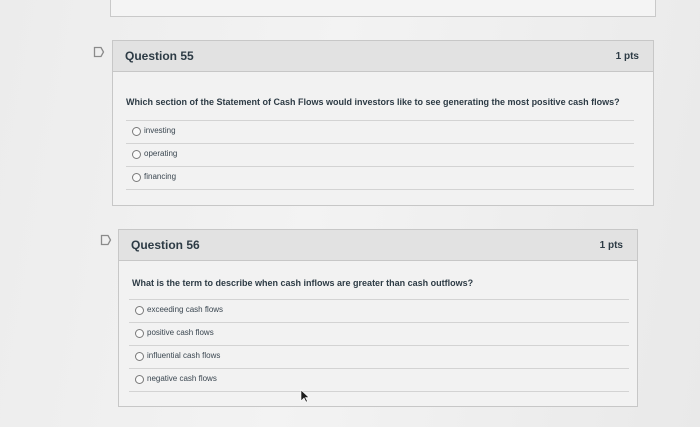 The width and height of the screenshot is (700, 427). What do you see at coordinates (379, 310) in the screenshot?
I see `answer-option: exceeding cash flows` at bounding box center [379, 310].